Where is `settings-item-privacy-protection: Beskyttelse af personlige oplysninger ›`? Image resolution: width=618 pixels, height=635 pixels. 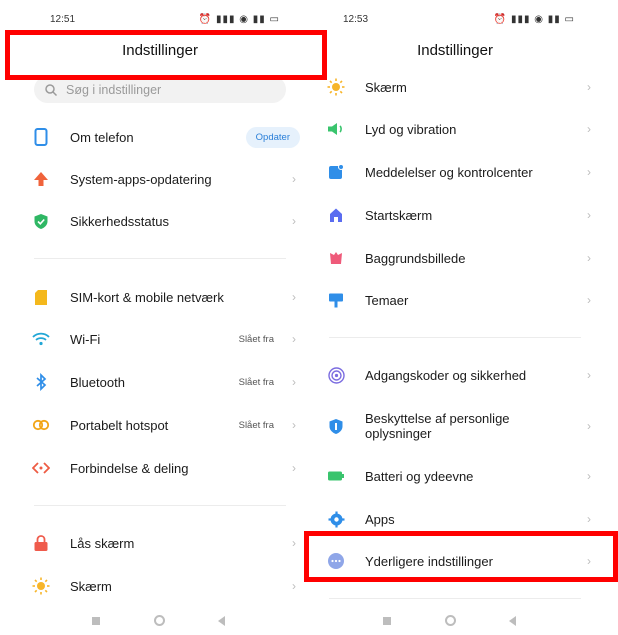 settings-item-privacy-protection: Beskyttelse af personlige oplysninger › is located at coordinates (455, 426).